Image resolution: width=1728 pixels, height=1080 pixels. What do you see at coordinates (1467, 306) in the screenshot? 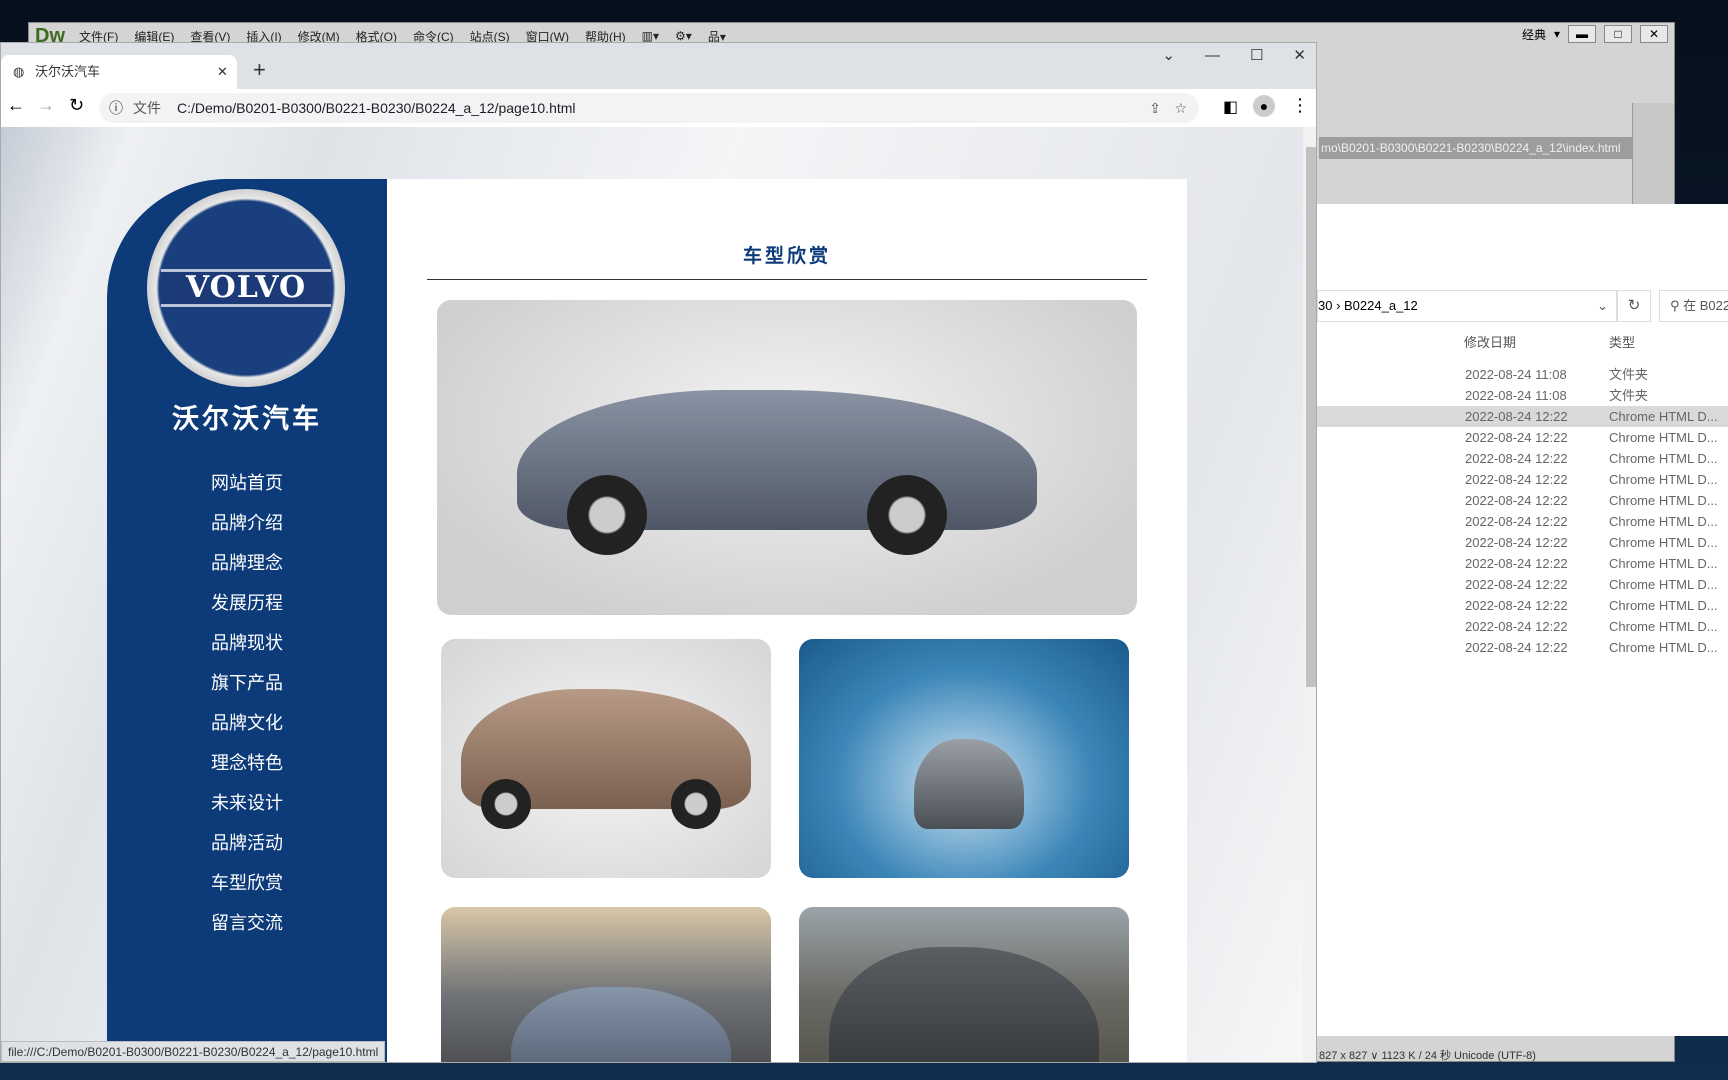
I see `explorer-address-bar: 30 › B0224_a_12 ⌄` at bounding box center [1467, 306].